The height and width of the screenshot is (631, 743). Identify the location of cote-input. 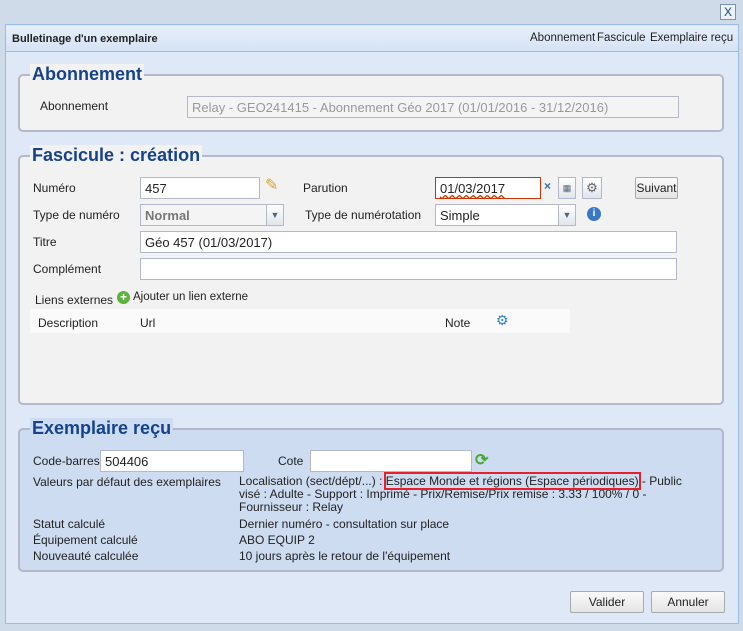
(391, 461).